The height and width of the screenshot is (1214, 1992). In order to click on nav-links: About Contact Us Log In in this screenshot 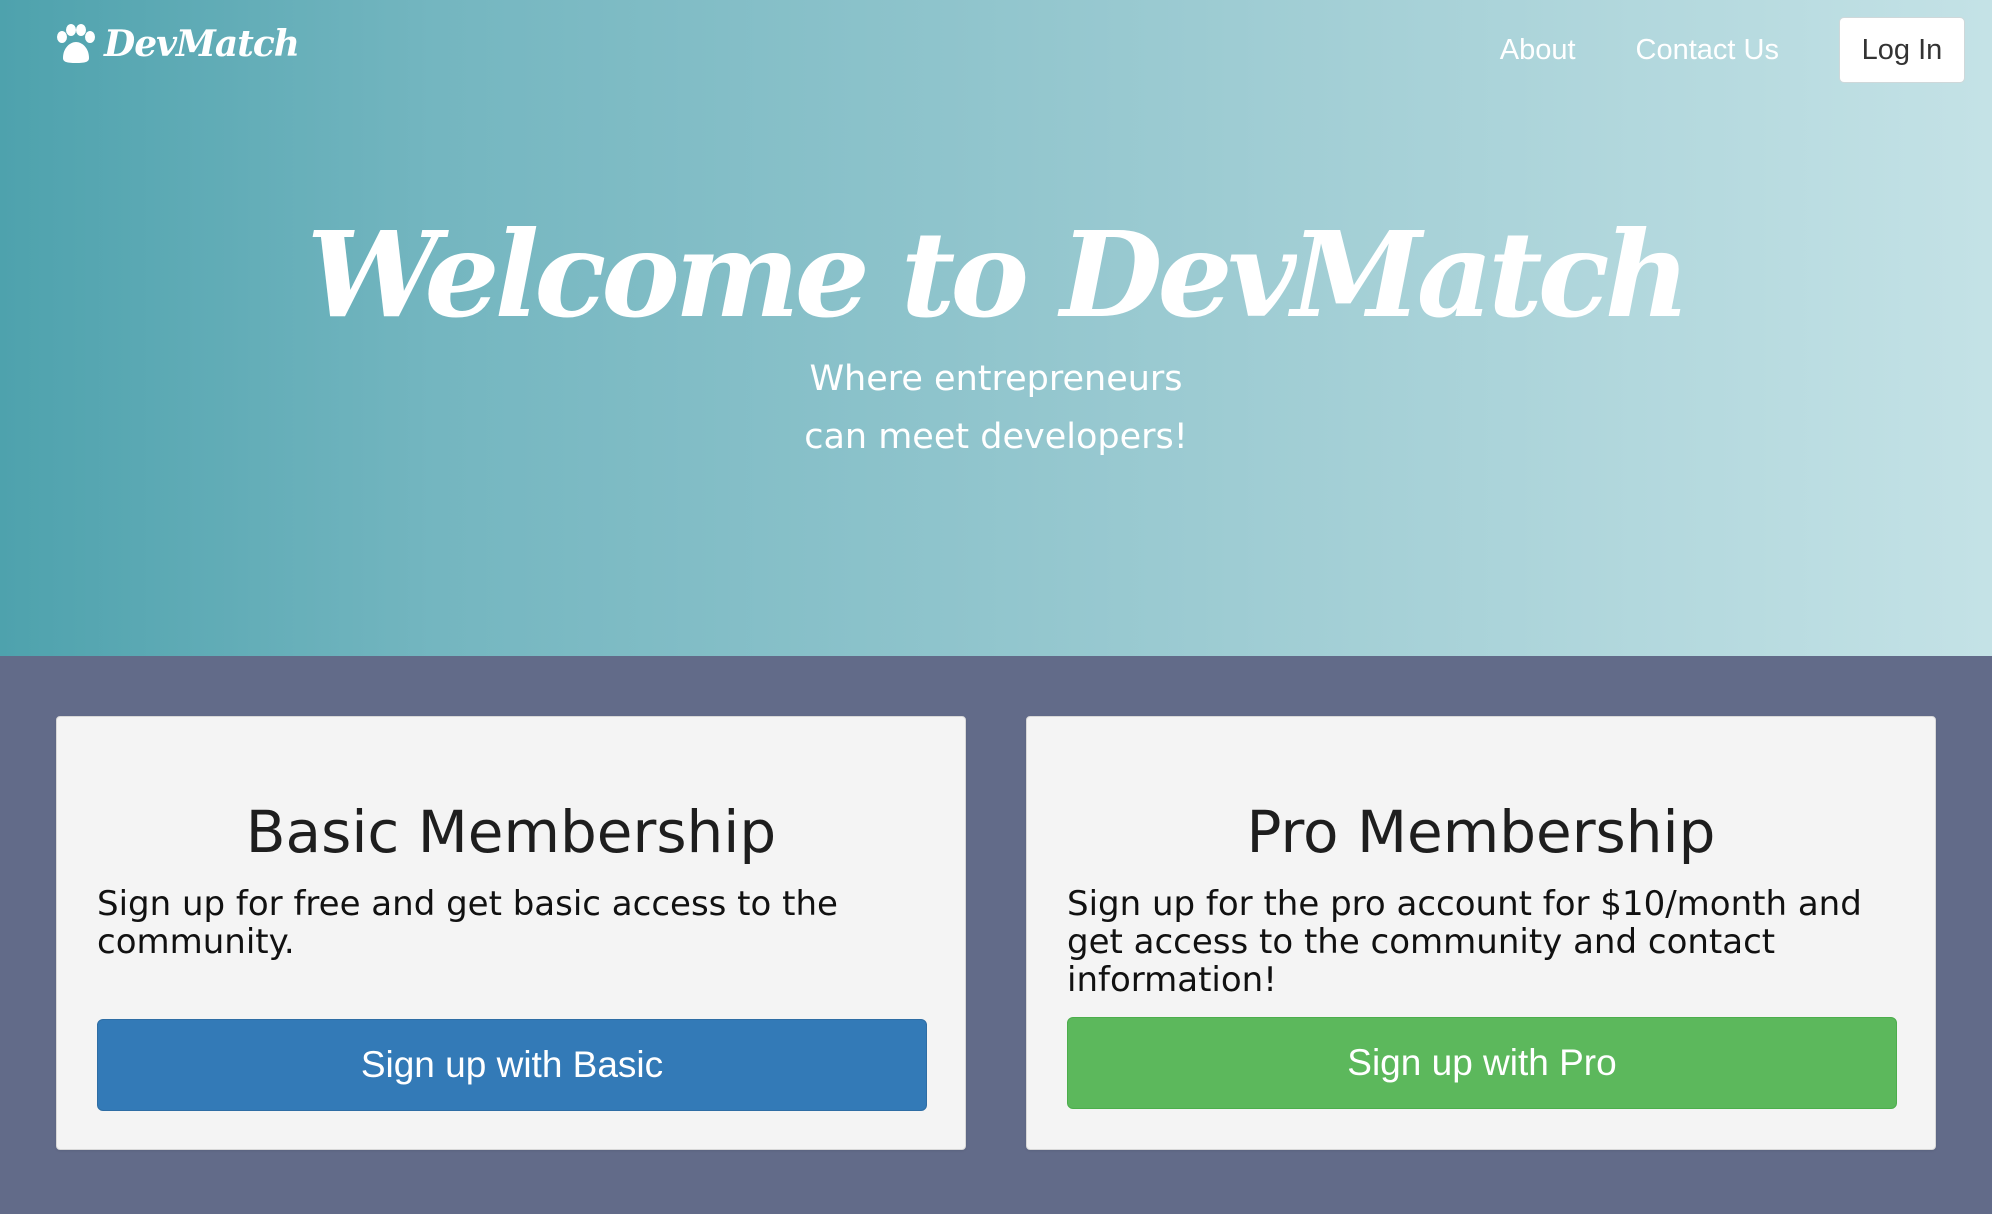, I will do `click(1746, 50)`.